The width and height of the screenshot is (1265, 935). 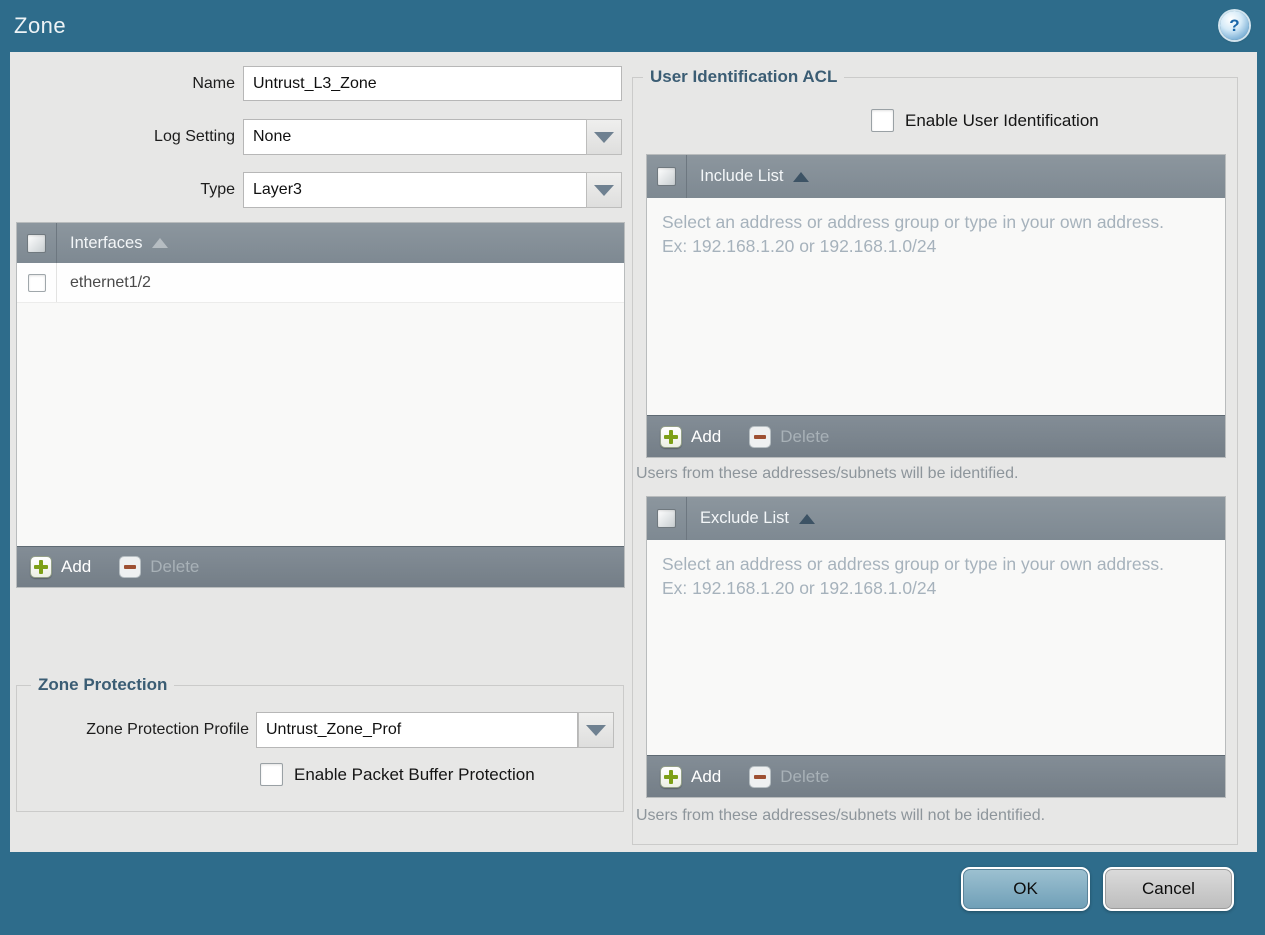 What do you see at coordinates (415, 190) in the screenshot?
I see `type-input` at bounding box center [415, 190].